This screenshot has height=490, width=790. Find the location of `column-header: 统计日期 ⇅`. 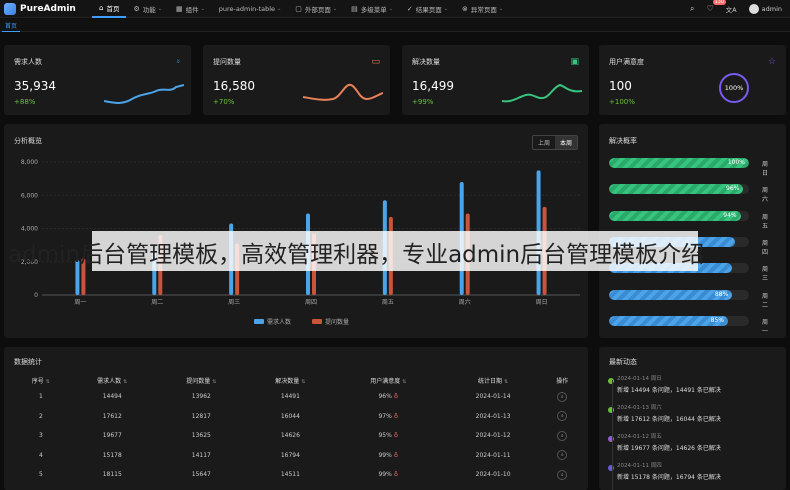

column-header: 统计日期 ⇅ is located at coordinates (493, 380).